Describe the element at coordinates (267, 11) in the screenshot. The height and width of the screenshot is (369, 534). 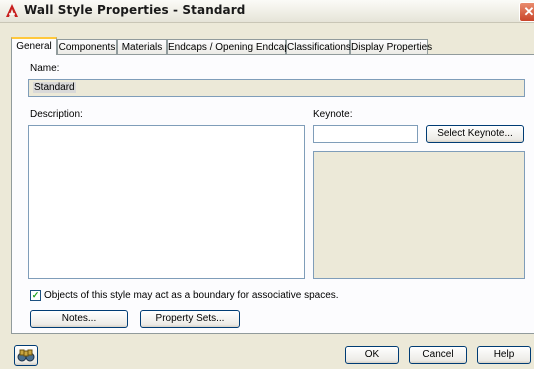
I see `title-bar: Wall Style Properties - Standard ✕` at that location.